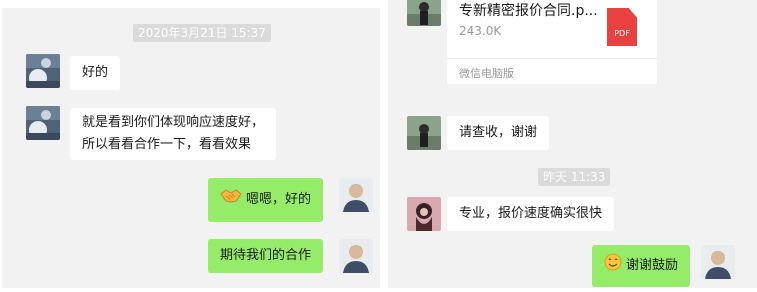 This screenshot has height=292, width=757. Describe the element at coordinates (574, 177) in the screenshot. I see `timestamp-right: 昨天 11:33` at that location.